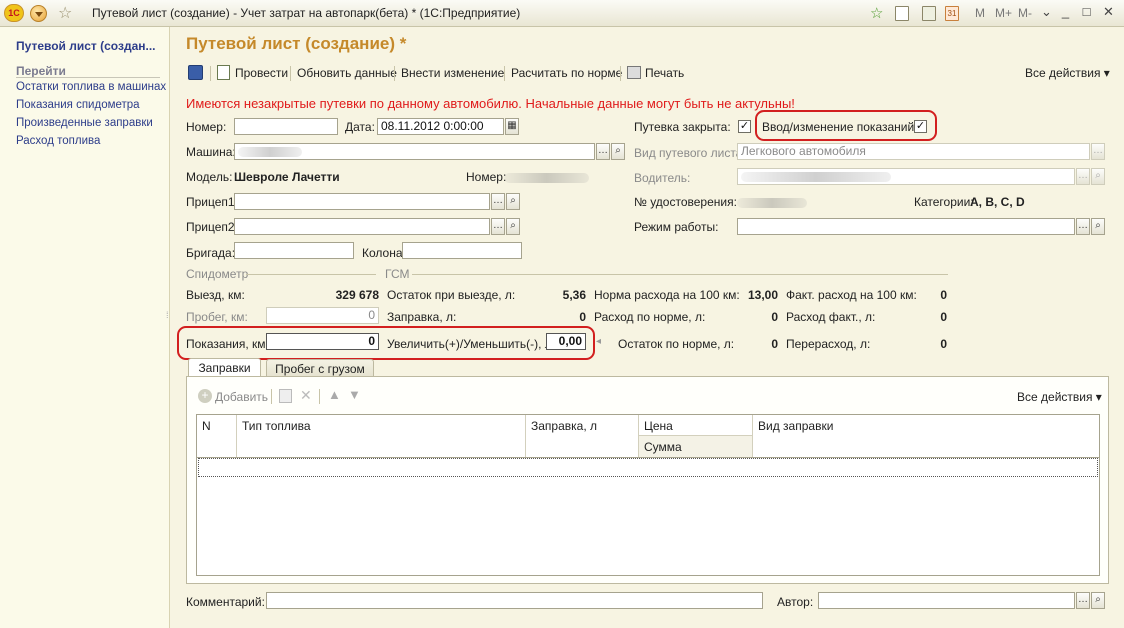 The image size is (1124, 628). What do you see at coordinates (334, 394) in the screenshot?
I see `move-up-icon: ▲` at bounding box center [334, 394].